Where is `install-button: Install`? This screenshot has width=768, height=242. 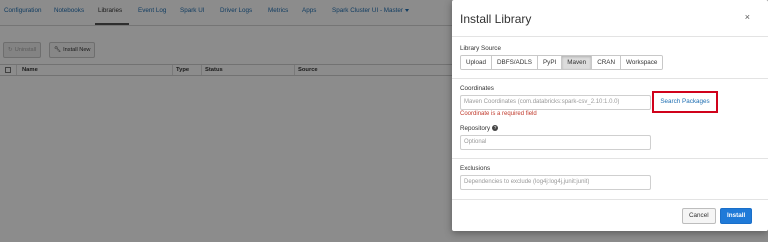 install-button: Install is located at coordinates (736, 216).